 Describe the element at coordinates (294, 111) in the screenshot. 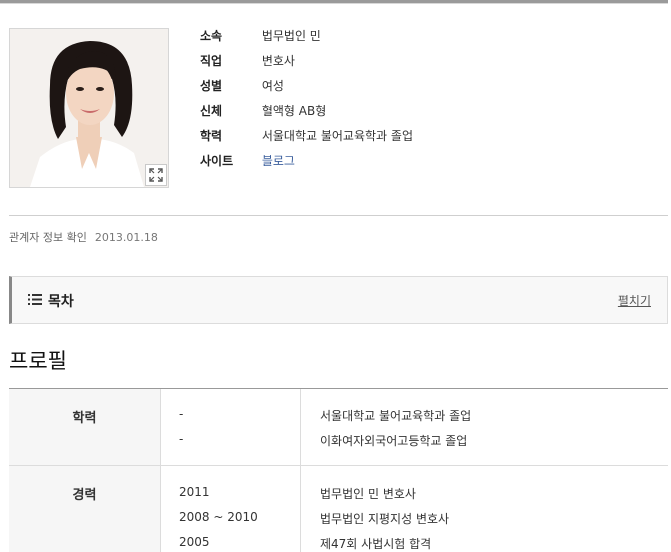

I see `info-value: 혈액형 AB형` at that location.